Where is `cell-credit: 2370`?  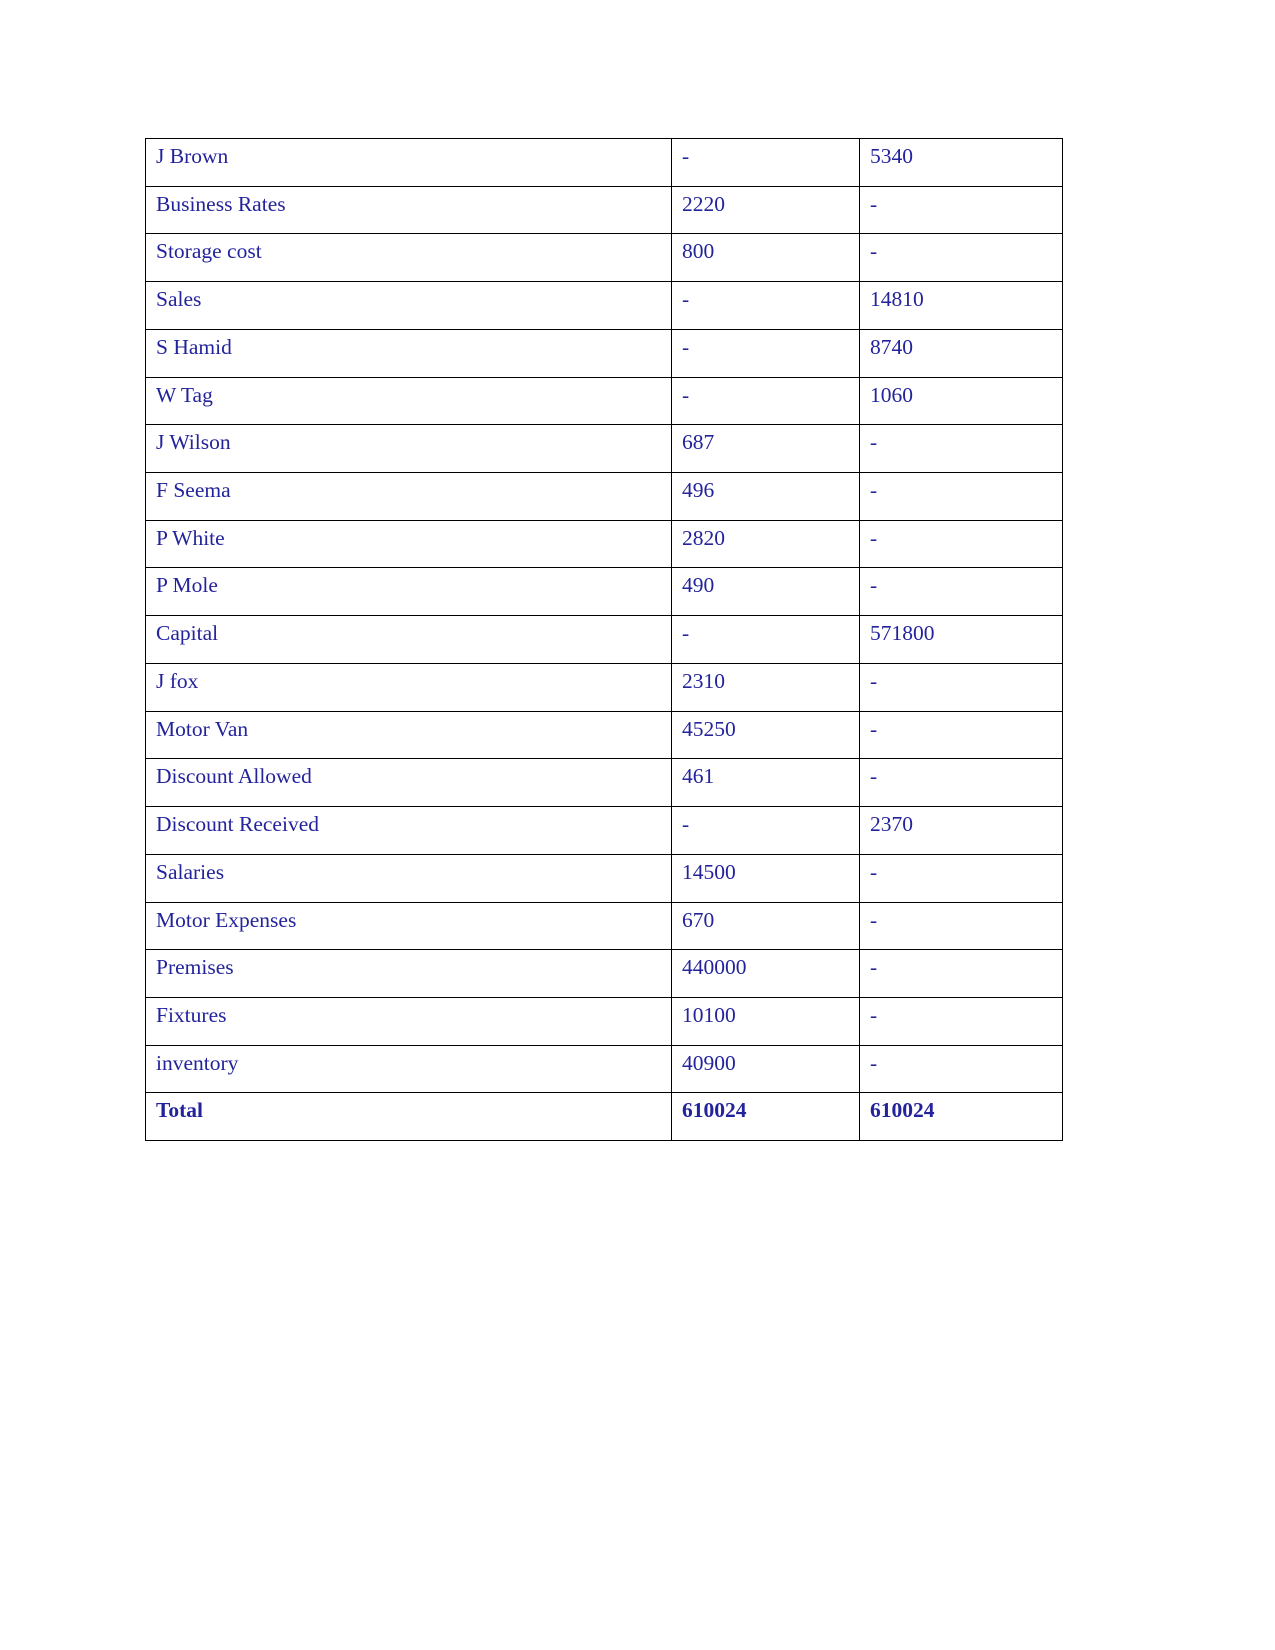
cell-credit: 2370 is located at coordinates (961, 830).